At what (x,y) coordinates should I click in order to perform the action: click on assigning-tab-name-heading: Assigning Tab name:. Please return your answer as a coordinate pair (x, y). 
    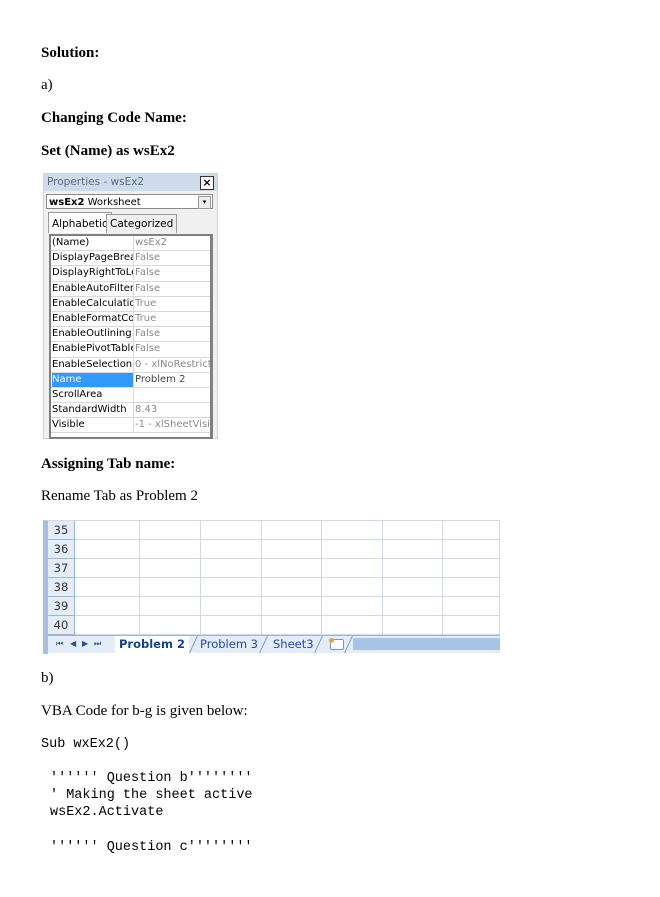
    Looking at the image, I should click on (108, 464).